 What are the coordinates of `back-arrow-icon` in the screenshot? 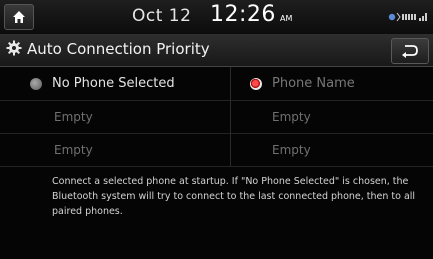 It's located at (410, 51).